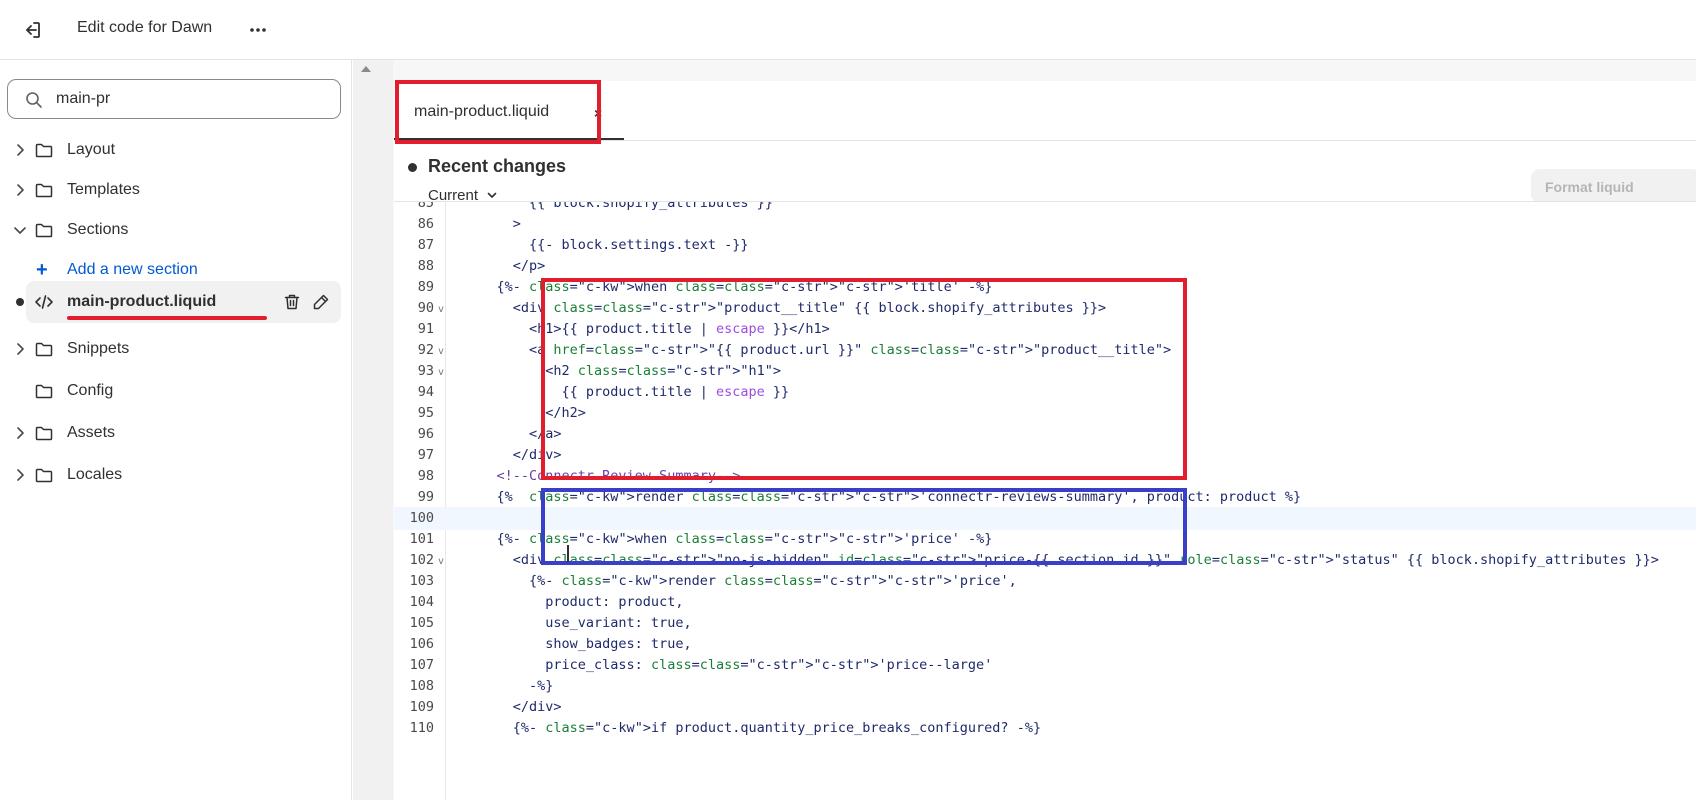 This screenshot has width=1696, height=800. I want to click on annotation-box-render-snippet, so click(864, 526).